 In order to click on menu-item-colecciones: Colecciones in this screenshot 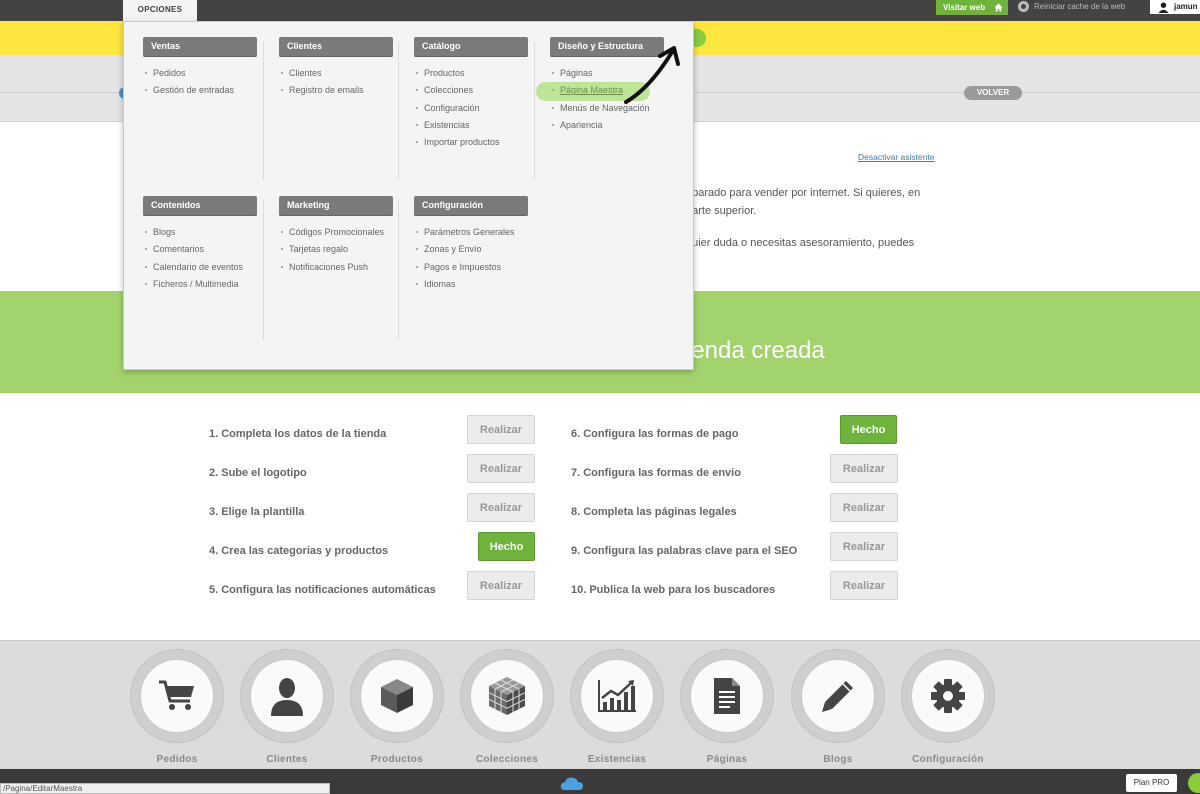, I will do `click(474, 92)`.